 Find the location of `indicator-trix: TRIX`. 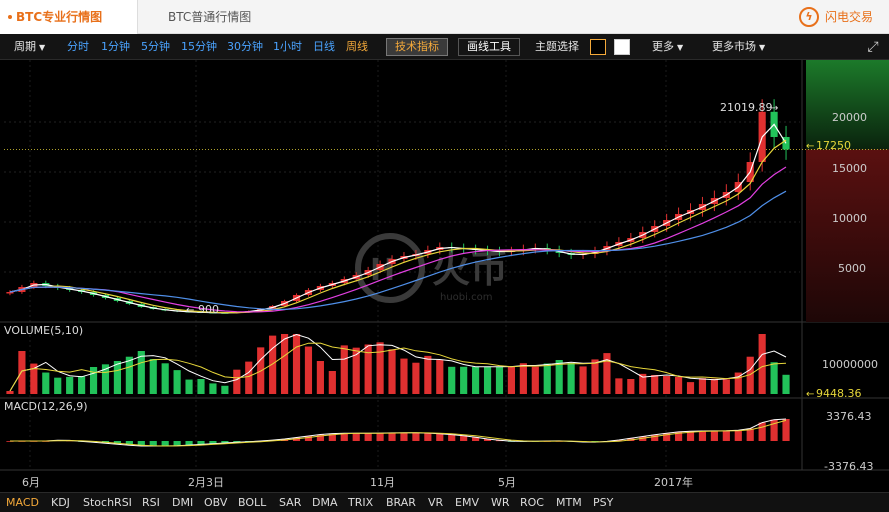

indicator-trix: TRIX is located at coordinates (360, 502).